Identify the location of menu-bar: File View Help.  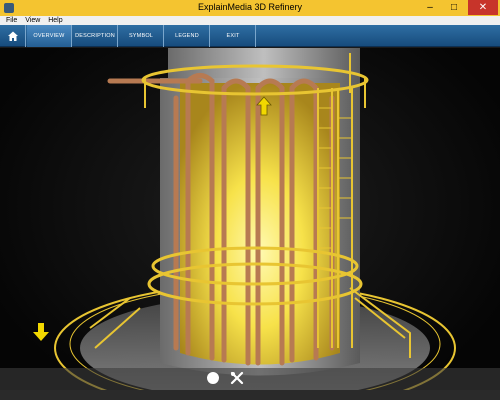
(250, 20).